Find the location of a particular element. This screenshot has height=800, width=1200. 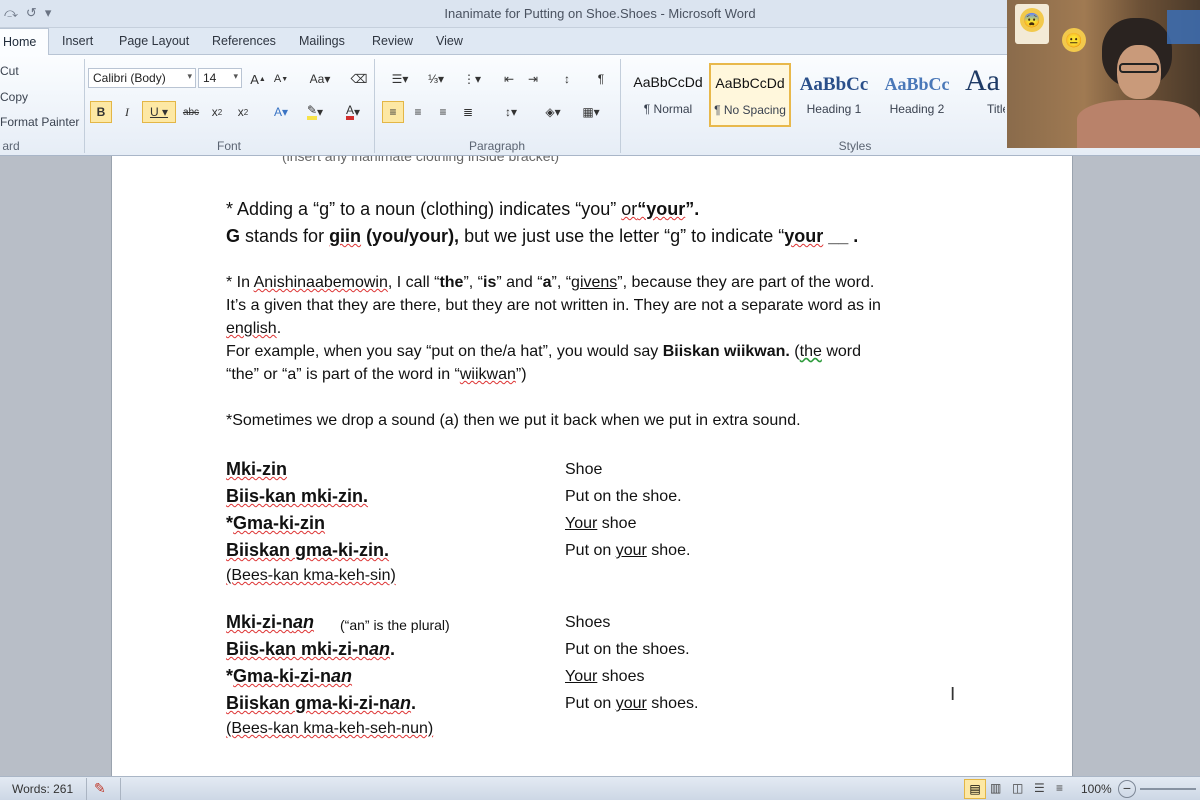

style-title: Aa Title is located at coordinates (982, 95).